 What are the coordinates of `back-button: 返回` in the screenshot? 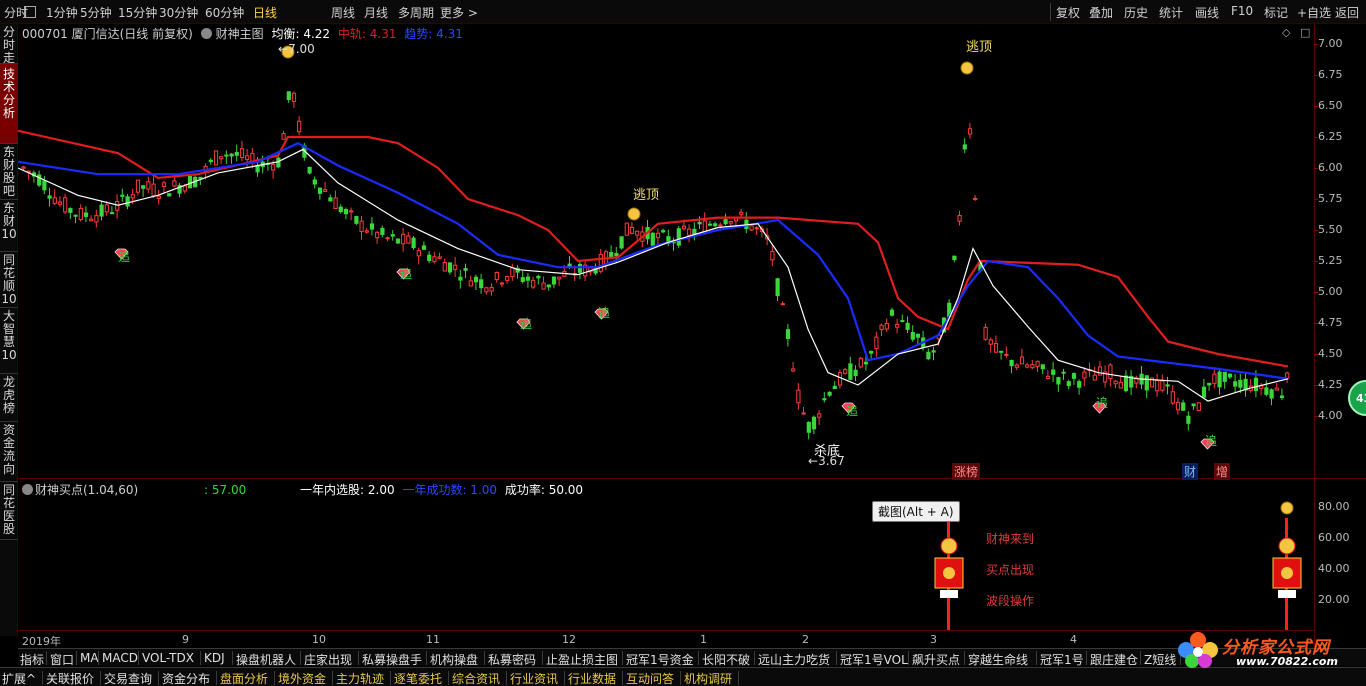 It's located at (1347, 12).